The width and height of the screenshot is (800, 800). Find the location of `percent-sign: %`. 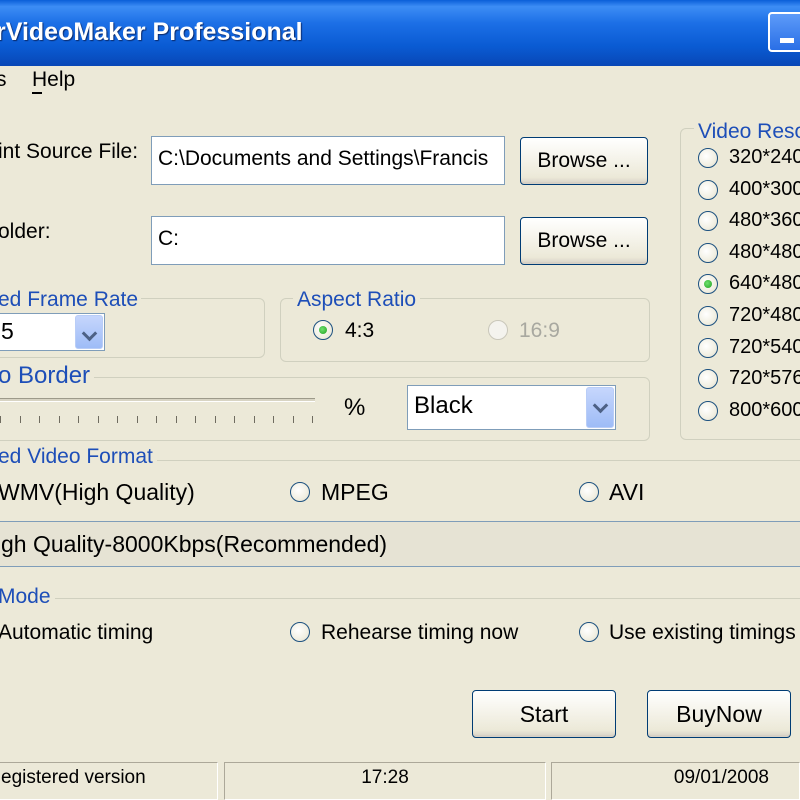

percent-sign: % is located at coordinates (355, 407).